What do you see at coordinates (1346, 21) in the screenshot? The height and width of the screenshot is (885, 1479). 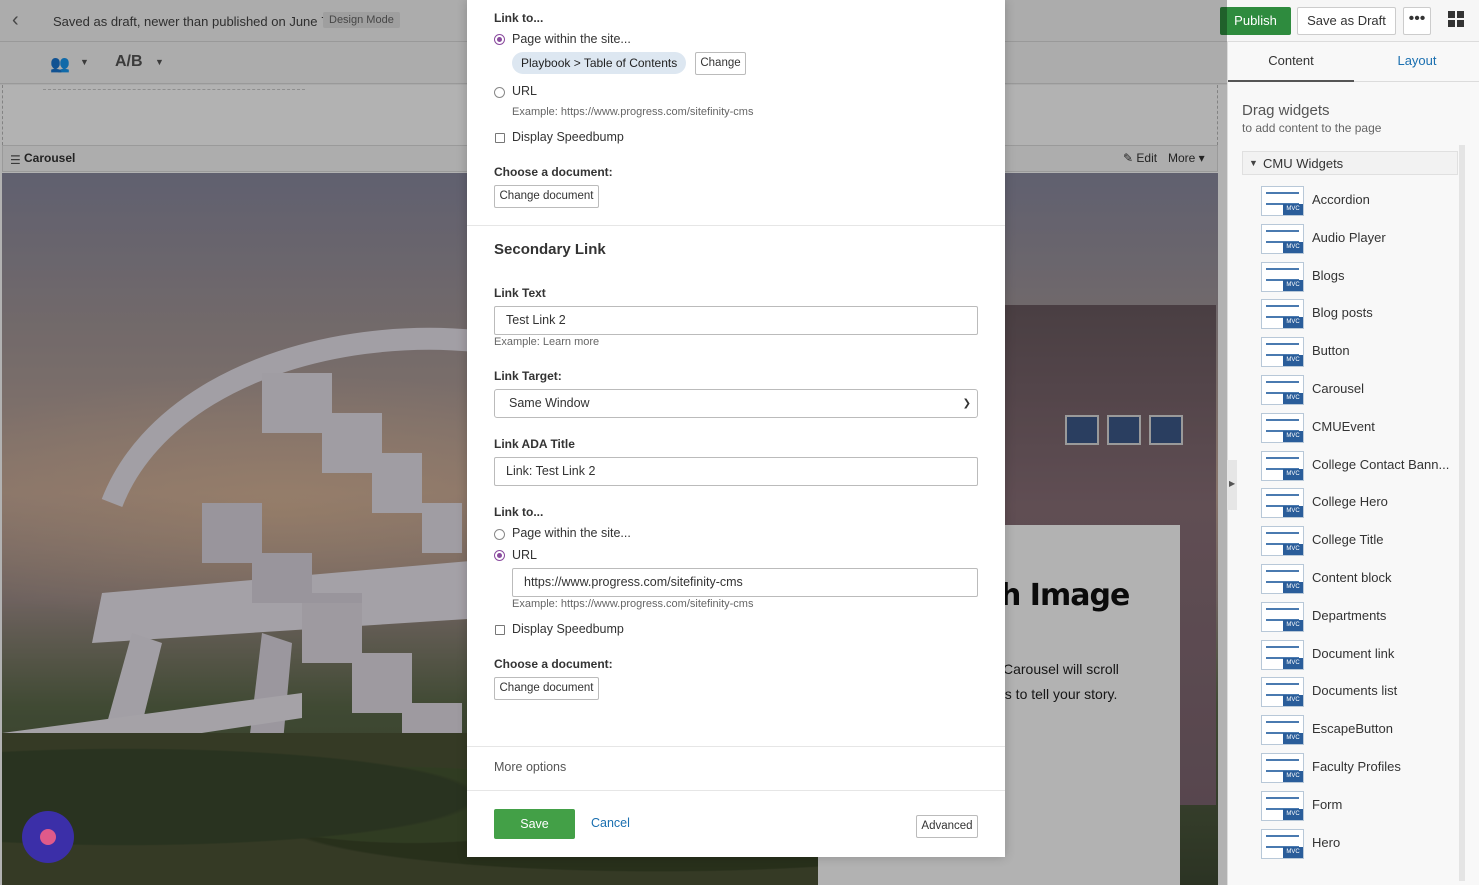 I see `save-as-draft-button: Save as Draft` at bounding box center [1346, 21].